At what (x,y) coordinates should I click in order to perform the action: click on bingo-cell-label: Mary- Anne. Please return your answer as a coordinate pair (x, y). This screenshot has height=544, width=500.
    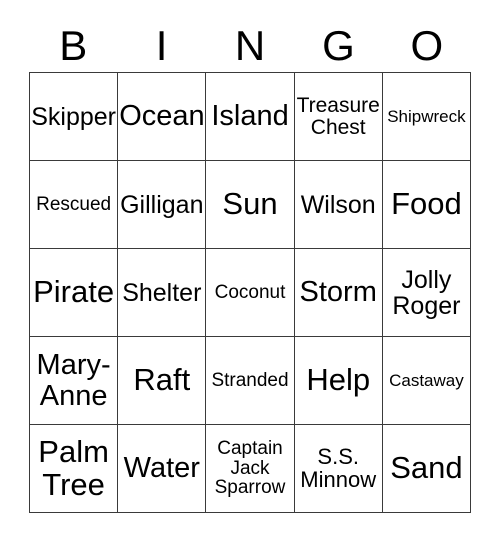
    Looking at the image, I should click on (73, 380).